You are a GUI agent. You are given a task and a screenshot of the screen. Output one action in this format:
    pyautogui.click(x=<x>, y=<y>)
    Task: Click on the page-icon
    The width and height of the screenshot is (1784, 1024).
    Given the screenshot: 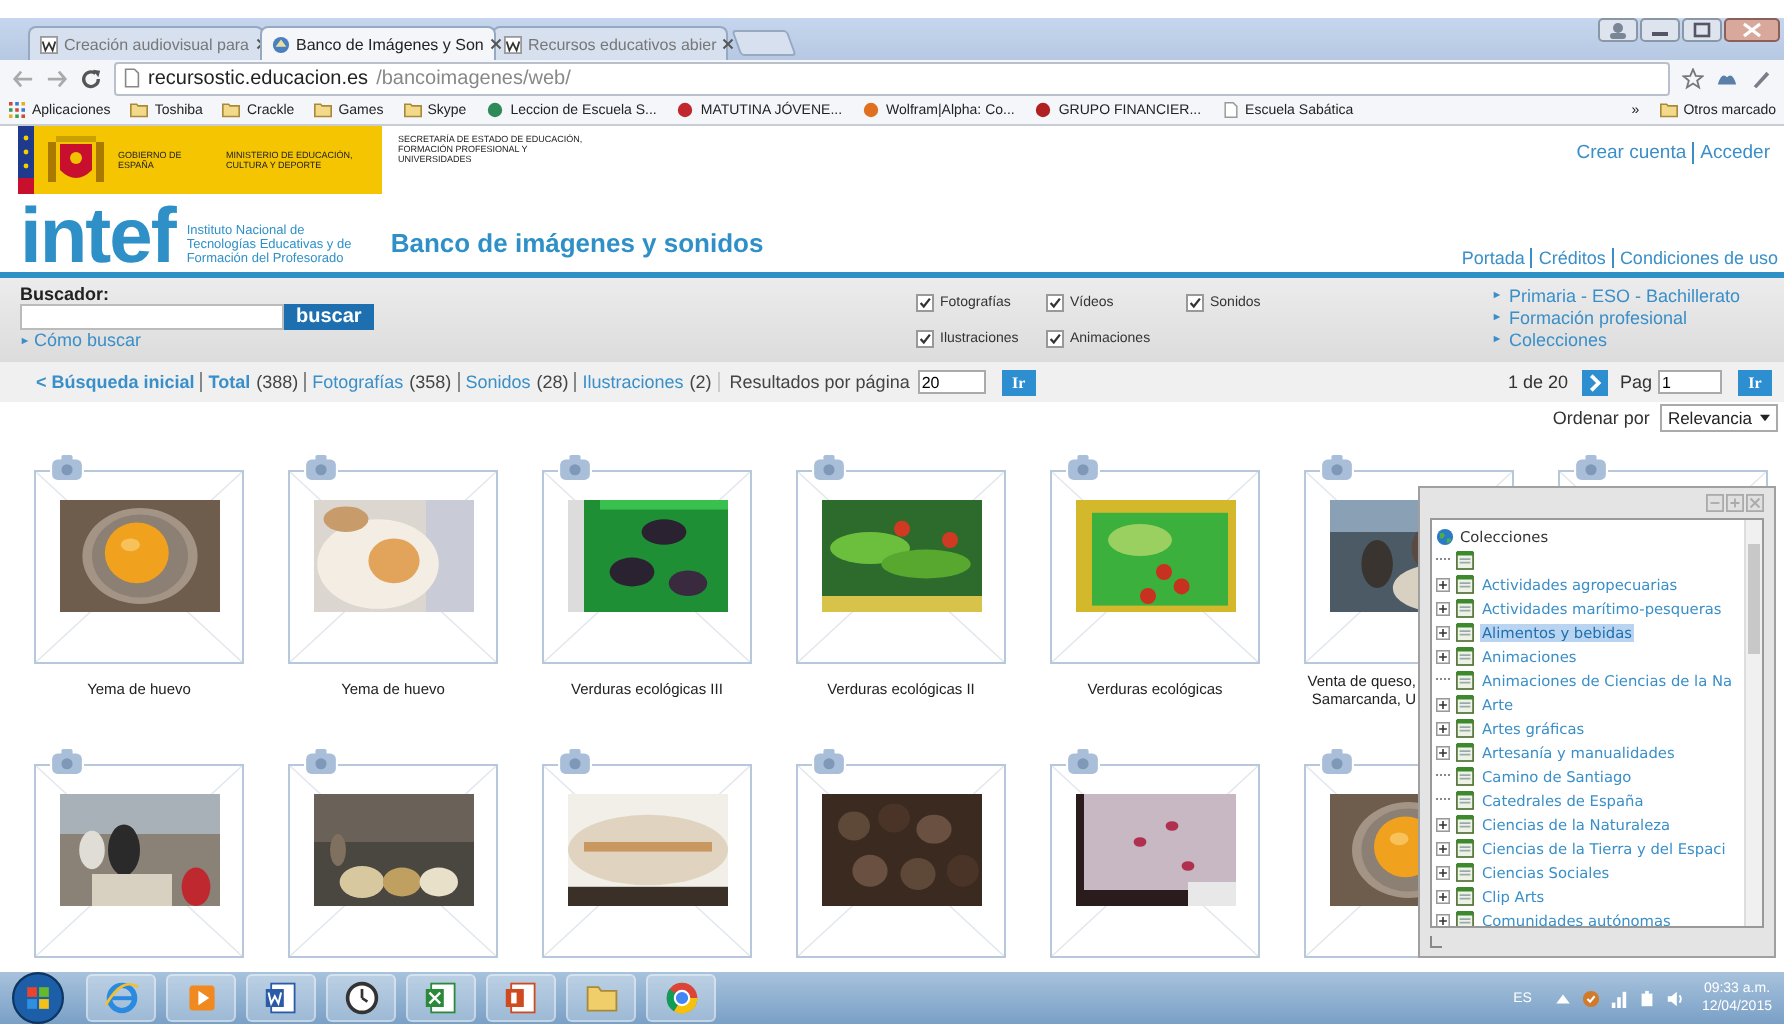 What is the action you would take?
    pyautogui.click(x=132, y=78)
    